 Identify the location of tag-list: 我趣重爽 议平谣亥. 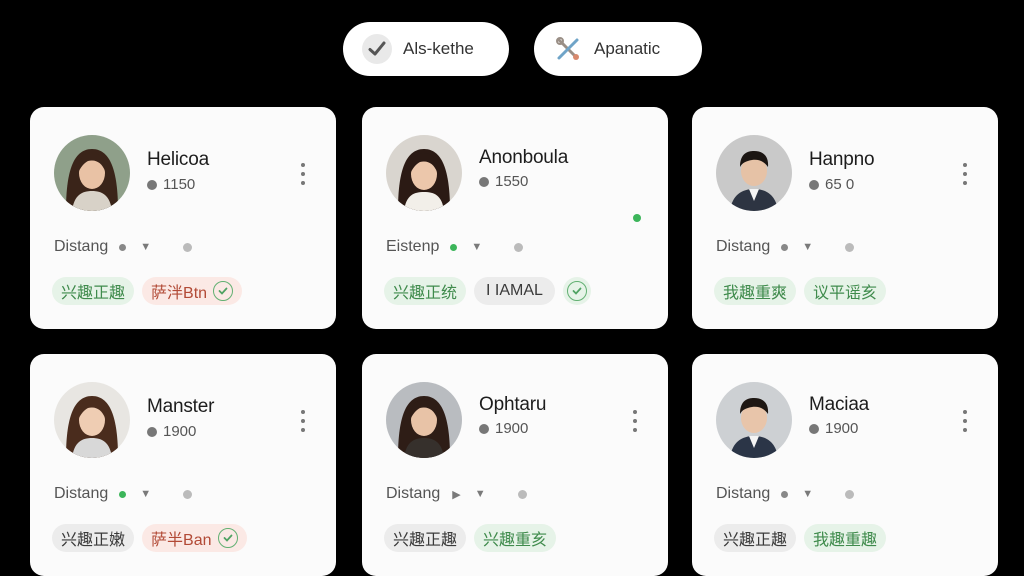
(800, 291).